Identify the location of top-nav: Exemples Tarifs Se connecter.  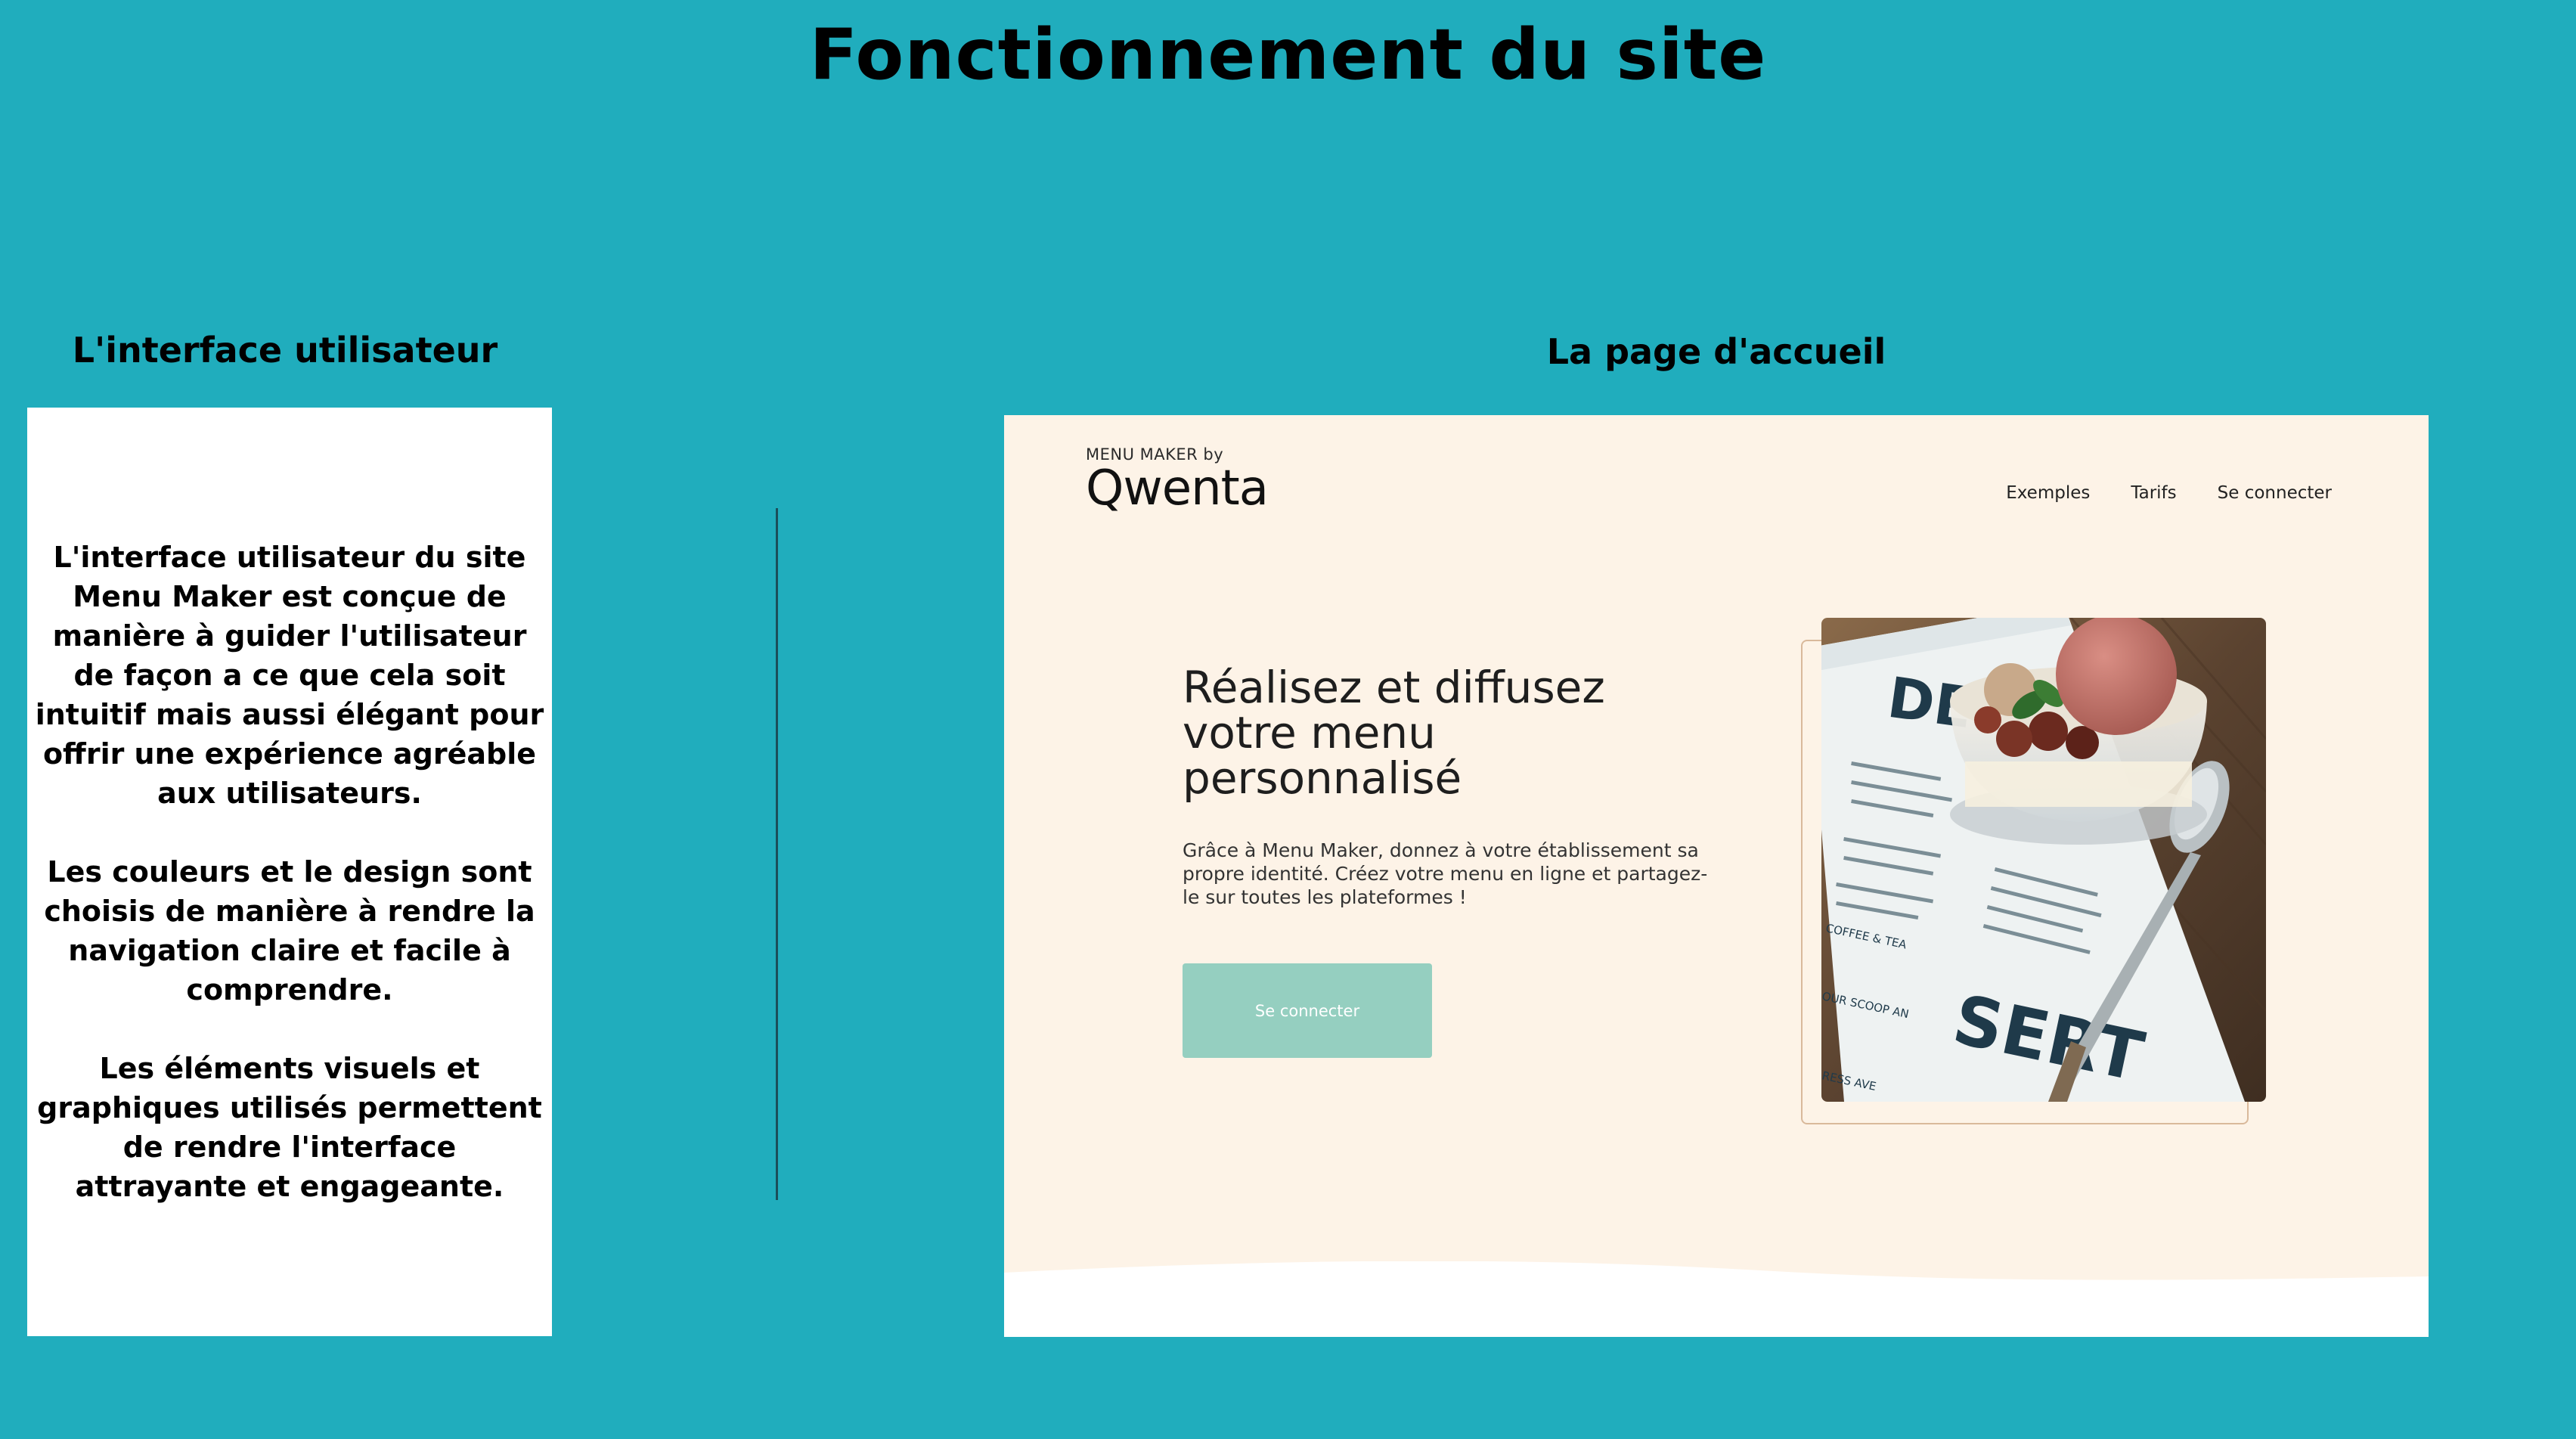
(2169, 493).